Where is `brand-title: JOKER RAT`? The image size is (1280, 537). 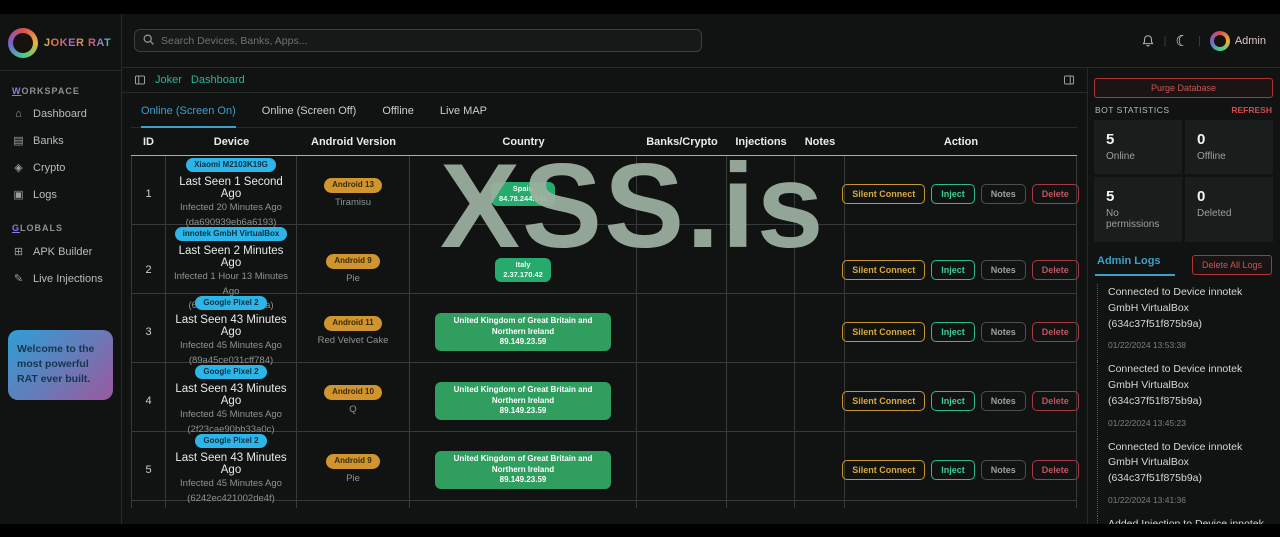
brand-title: JOKER RAT is located at coordinates (78, 43).